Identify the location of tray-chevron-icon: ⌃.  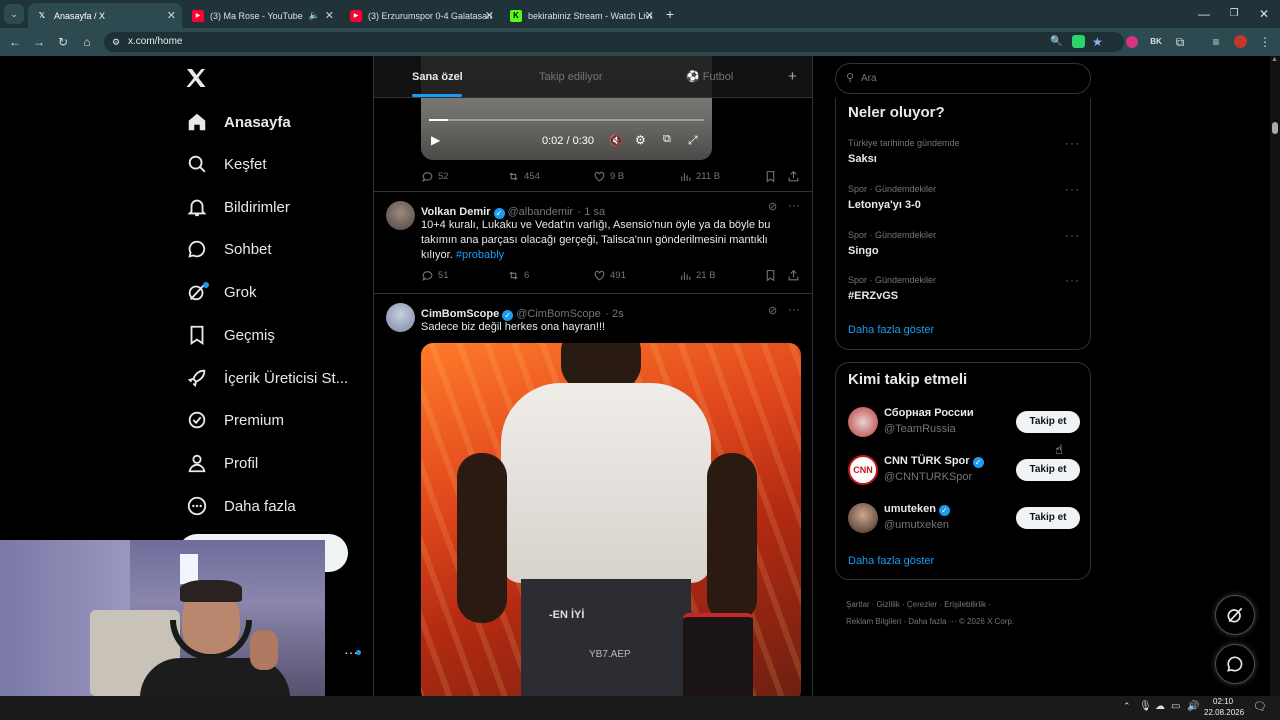
(1127, 706).